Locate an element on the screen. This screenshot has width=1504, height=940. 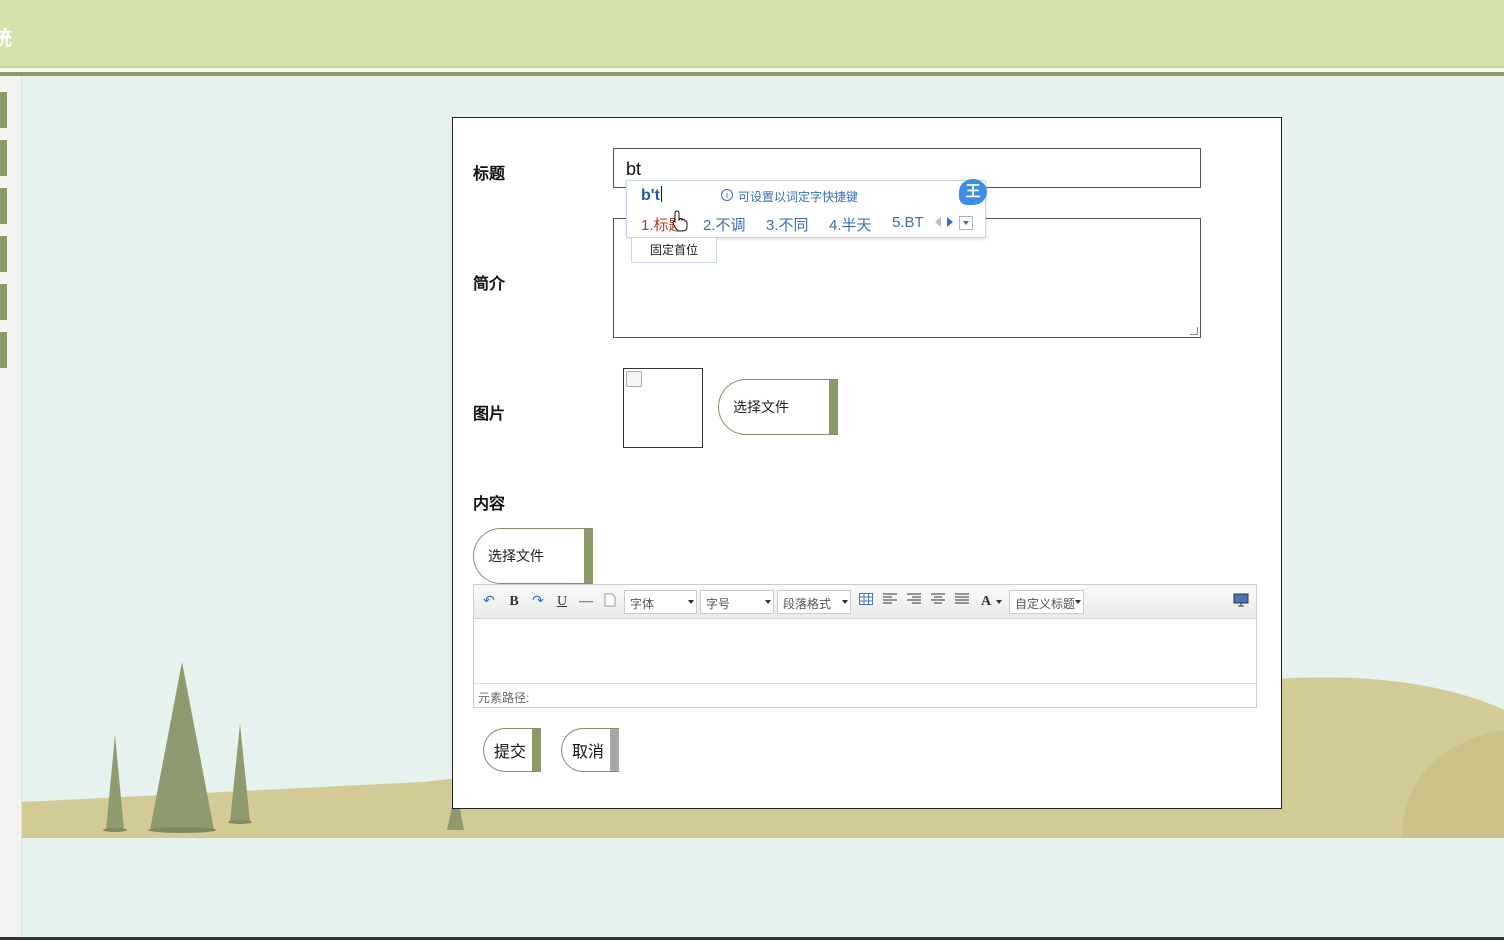
ime-expand-icon is located at coordinates (966, 223).